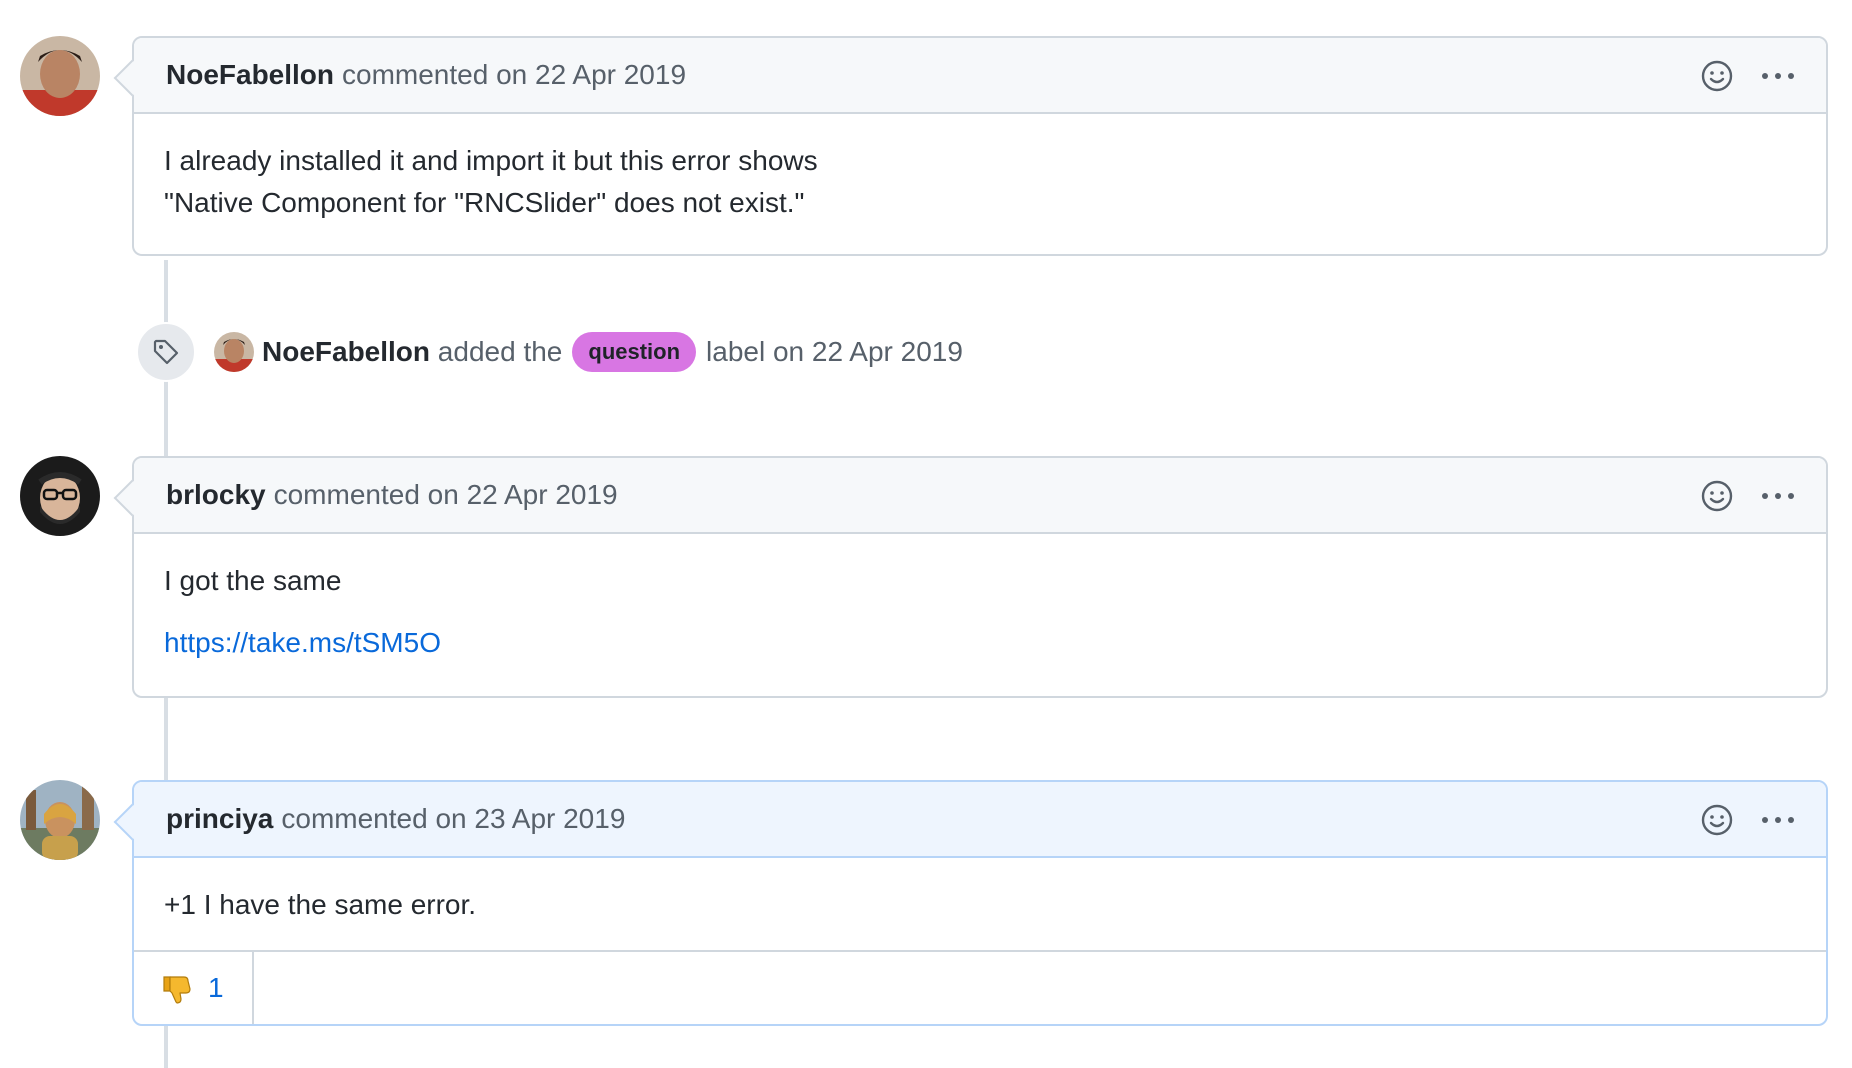 The height and width of the screenshot is (1068, 1852). Describe the element at coordinates (219, 819) in the screenshot. I see `comment-author: princiya` at that location.